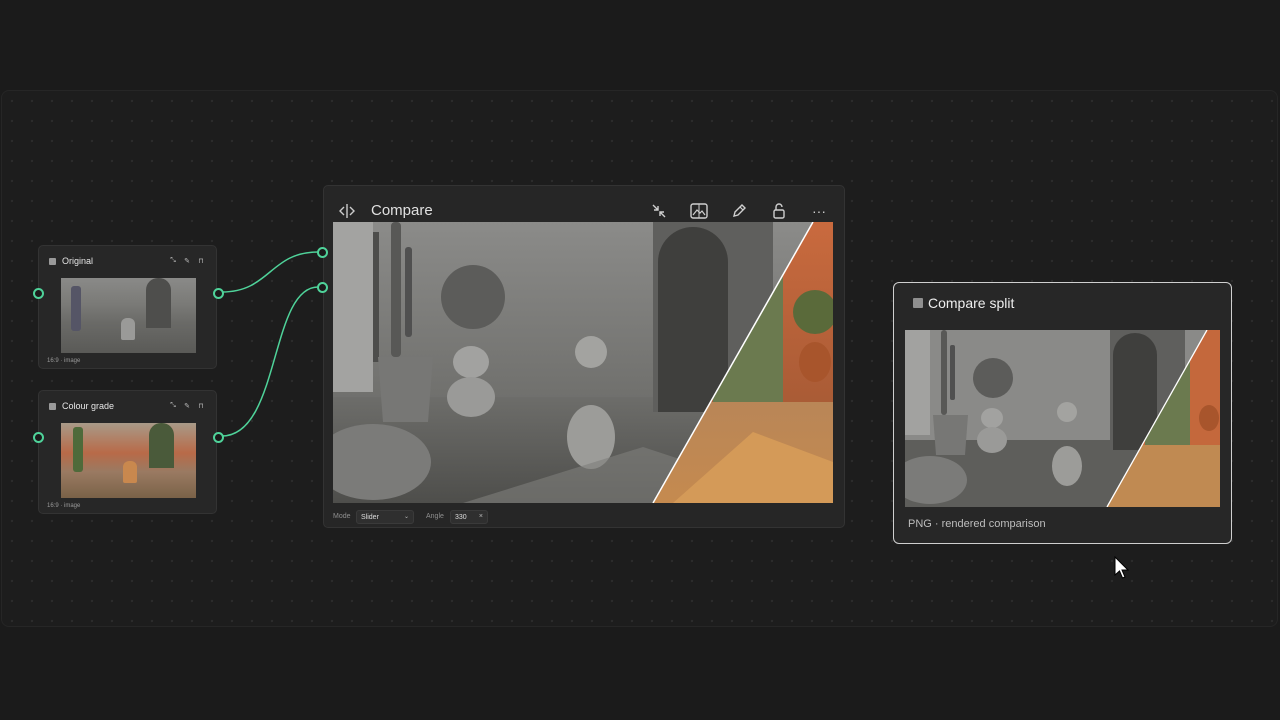  I want to click on collapse-icon, so click(659, 211).